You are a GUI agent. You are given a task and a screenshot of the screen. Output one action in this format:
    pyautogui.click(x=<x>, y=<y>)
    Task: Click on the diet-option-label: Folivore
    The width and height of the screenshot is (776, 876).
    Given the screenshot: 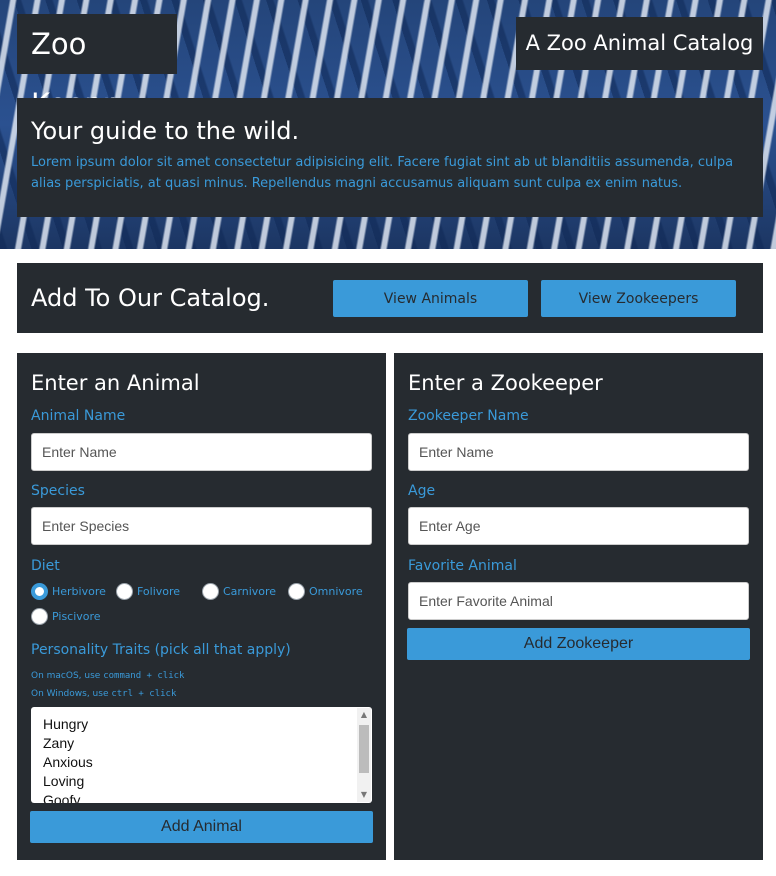 What is the action you would take?
    pyautogui.click(x=159, y=591)
    